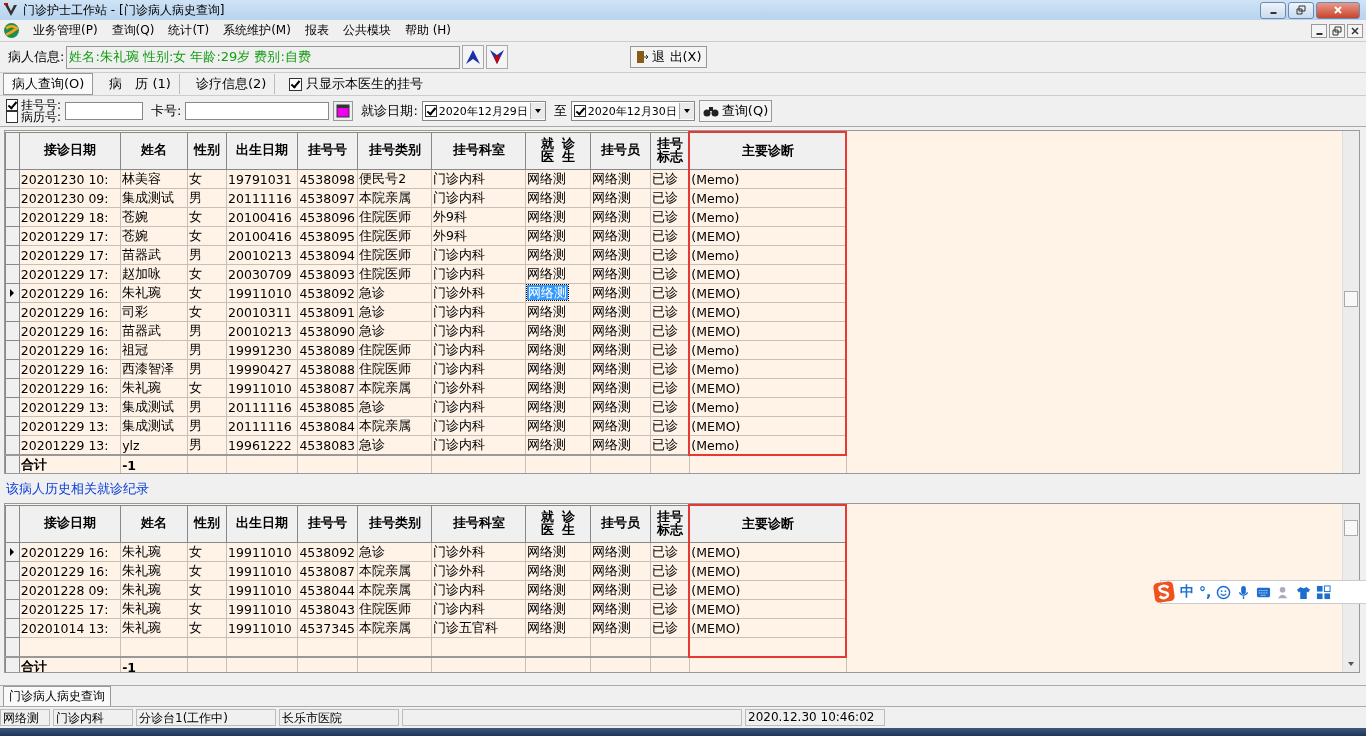 The width and height of the screenshot is (1366, 736). Describe the element at coordinates (257, 30) in the screenshot. I see `menu-item: 系统维护(M)` at that location.